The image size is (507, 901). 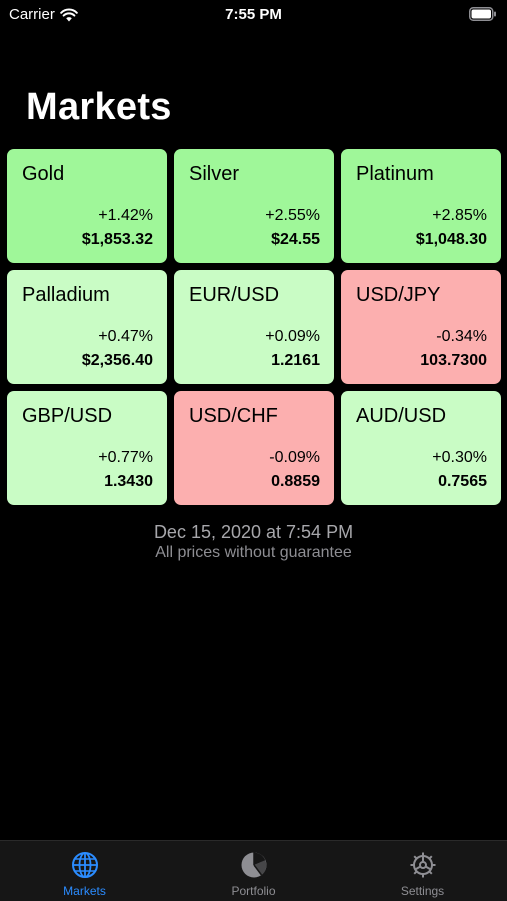 I want to click on market-tile-price: $24.55, so click(x=295, y=239).